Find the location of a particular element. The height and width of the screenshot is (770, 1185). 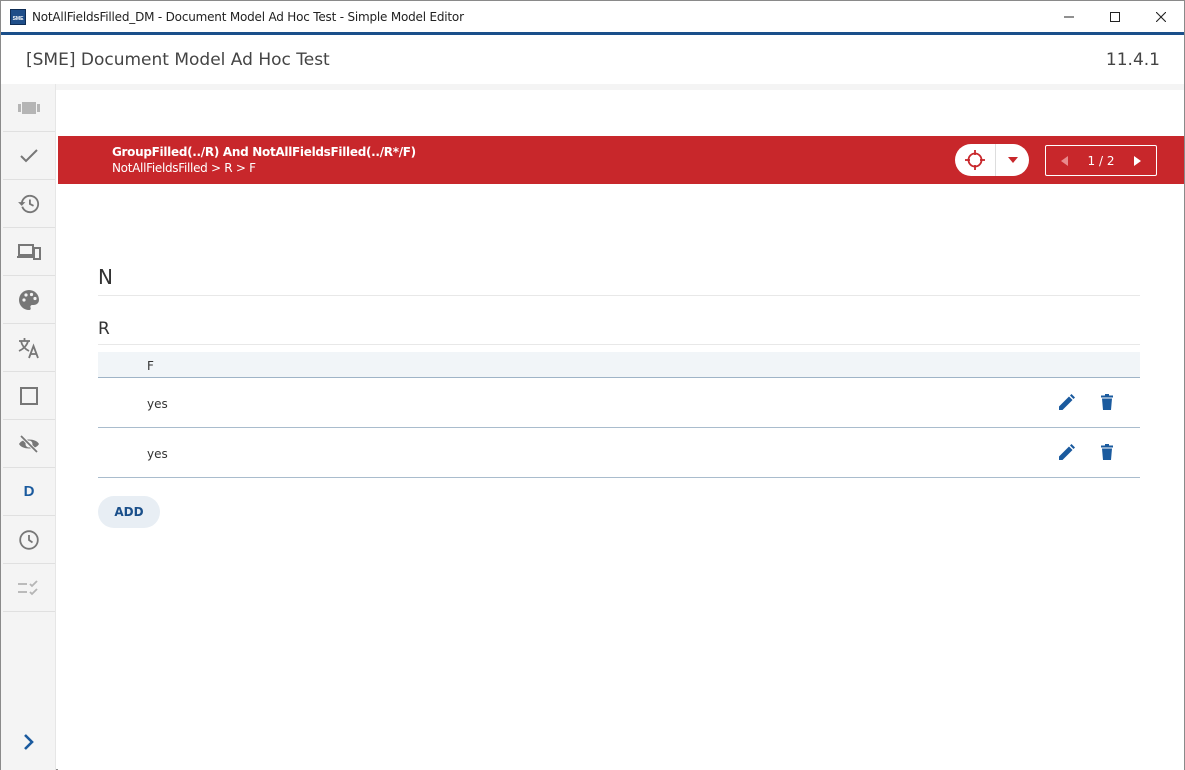

error-pager: 1 / 2 is located at coordinates (1101, 160).